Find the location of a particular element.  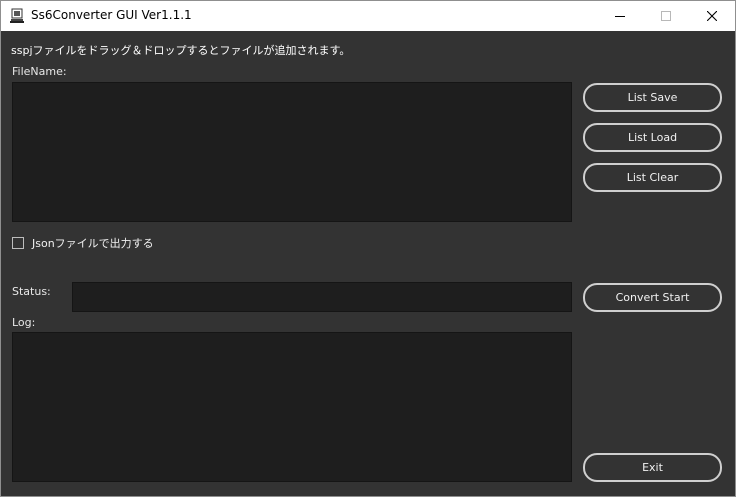

filename-label: FileName: is located at coordinates (39, 71).